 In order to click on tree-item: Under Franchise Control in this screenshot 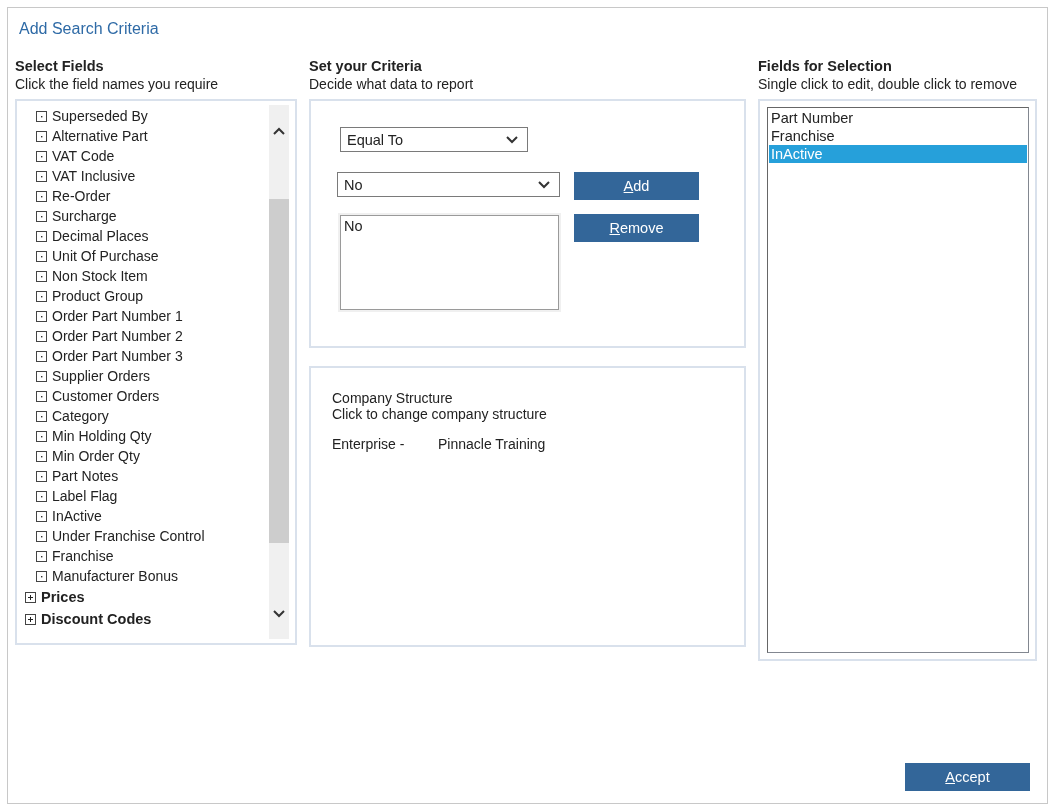, I will do `click(156, 536)`.